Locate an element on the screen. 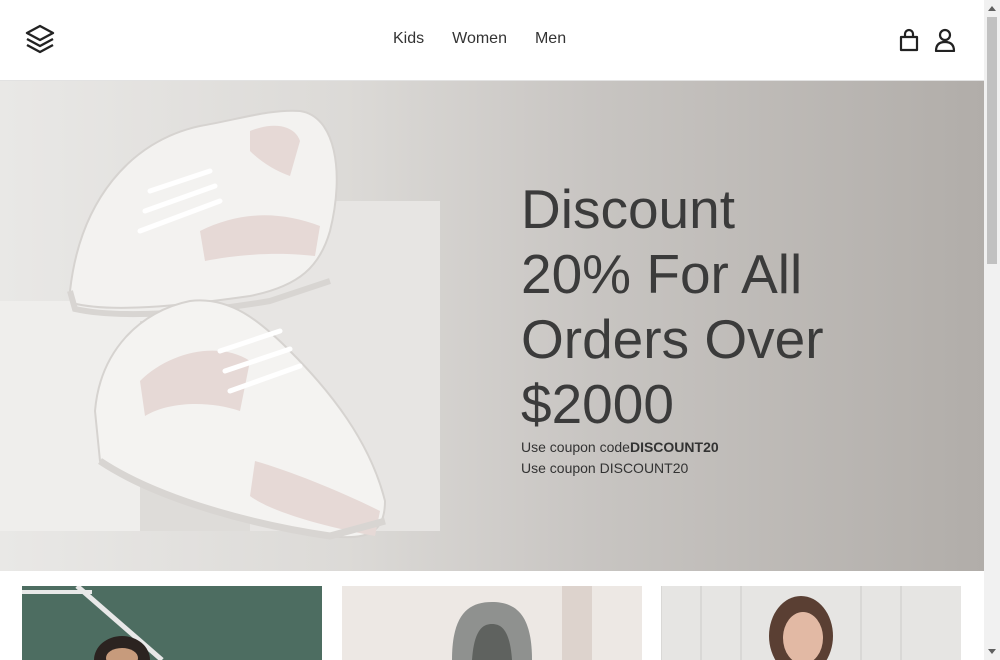 Image resolution: width=1000 pixels, height=660 pixels. header-actions is located at coordinates (927, 40).